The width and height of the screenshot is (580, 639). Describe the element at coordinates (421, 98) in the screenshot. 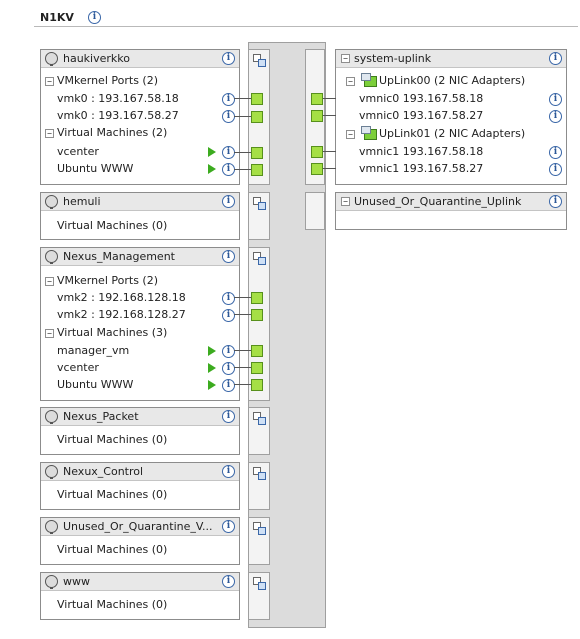

I see `nic-item: vmnic0 193.167.58.18` at that location.